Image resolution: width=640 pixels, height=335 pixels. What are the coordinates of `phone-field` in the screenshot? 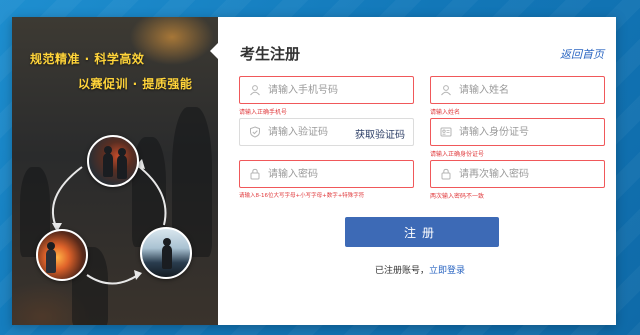 It's located at (326, 90).